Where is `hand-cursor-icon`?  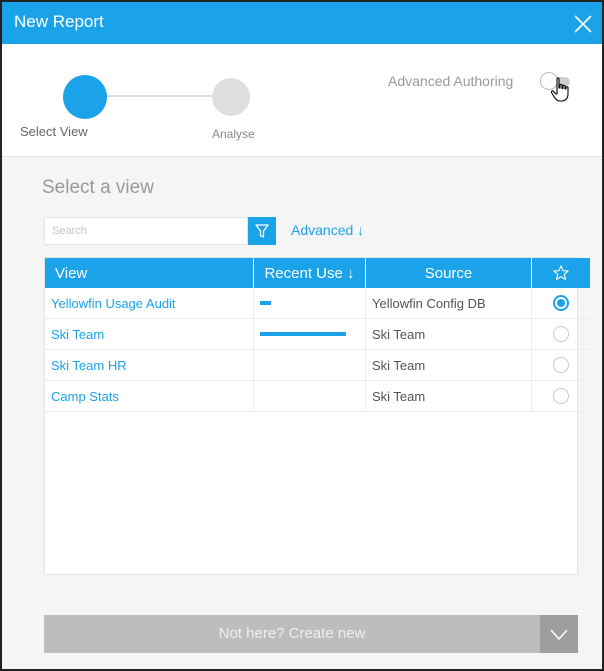
hand-cursor-icon is located at coordinates (559, 89).